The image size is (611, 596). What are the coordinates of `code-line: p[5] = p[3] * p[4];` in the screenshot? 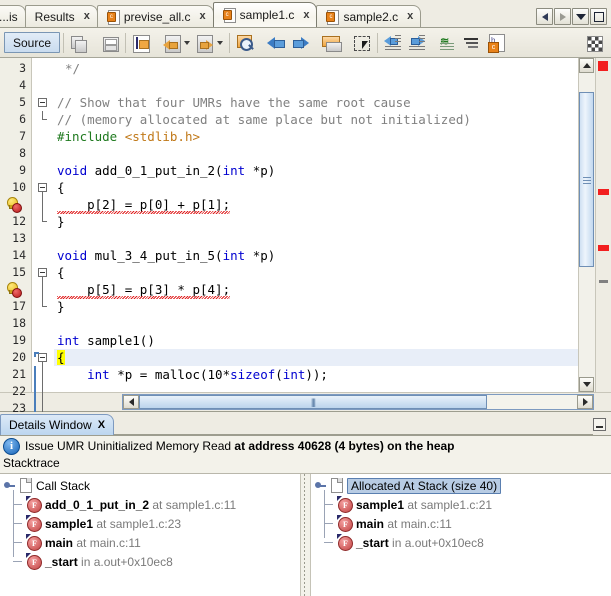 It's located at (316, 290).